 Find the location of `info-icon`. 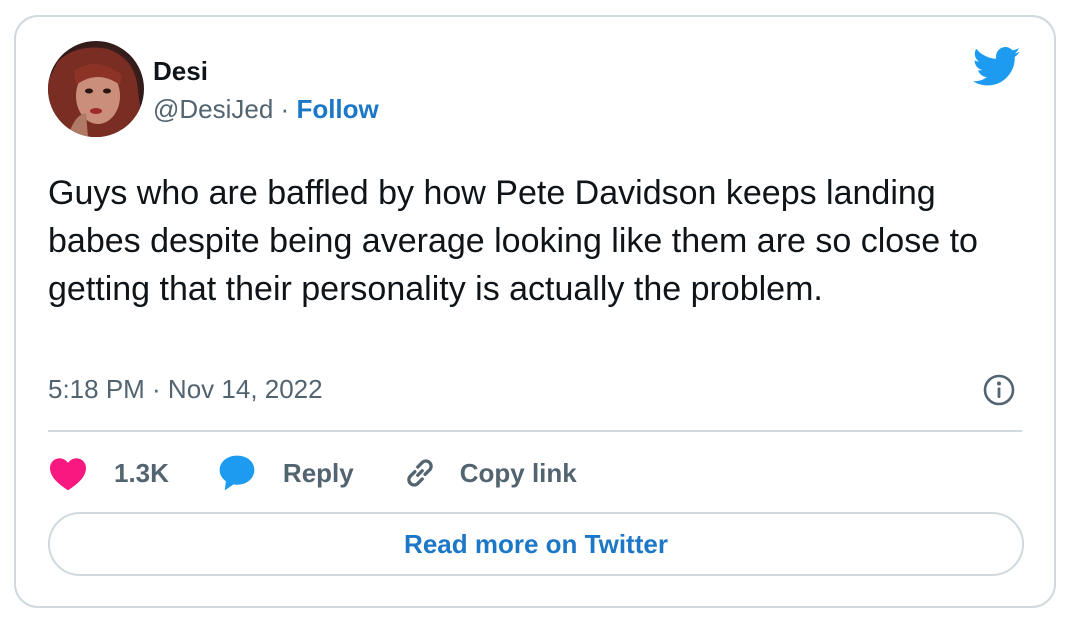

info-icon is located at coordinates (999, 390).